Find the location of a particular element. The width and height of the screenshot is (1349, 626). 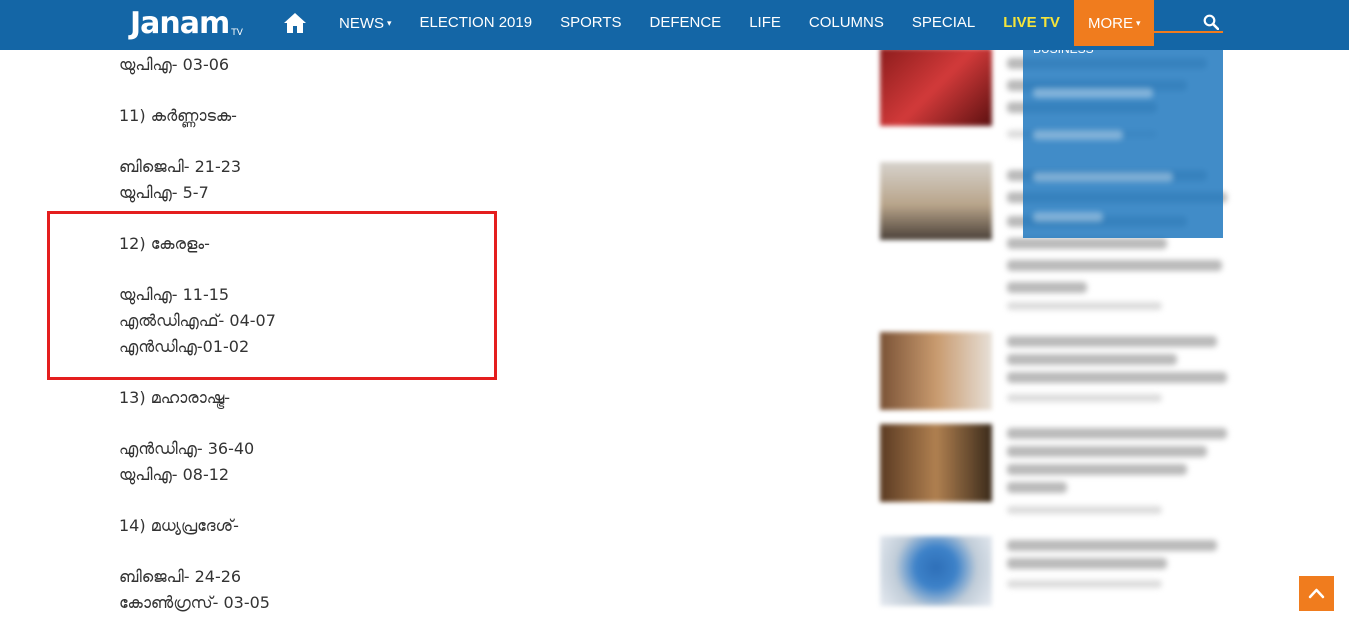

menu-item-defence: DEFENCE is located at coordinates (686, 23).